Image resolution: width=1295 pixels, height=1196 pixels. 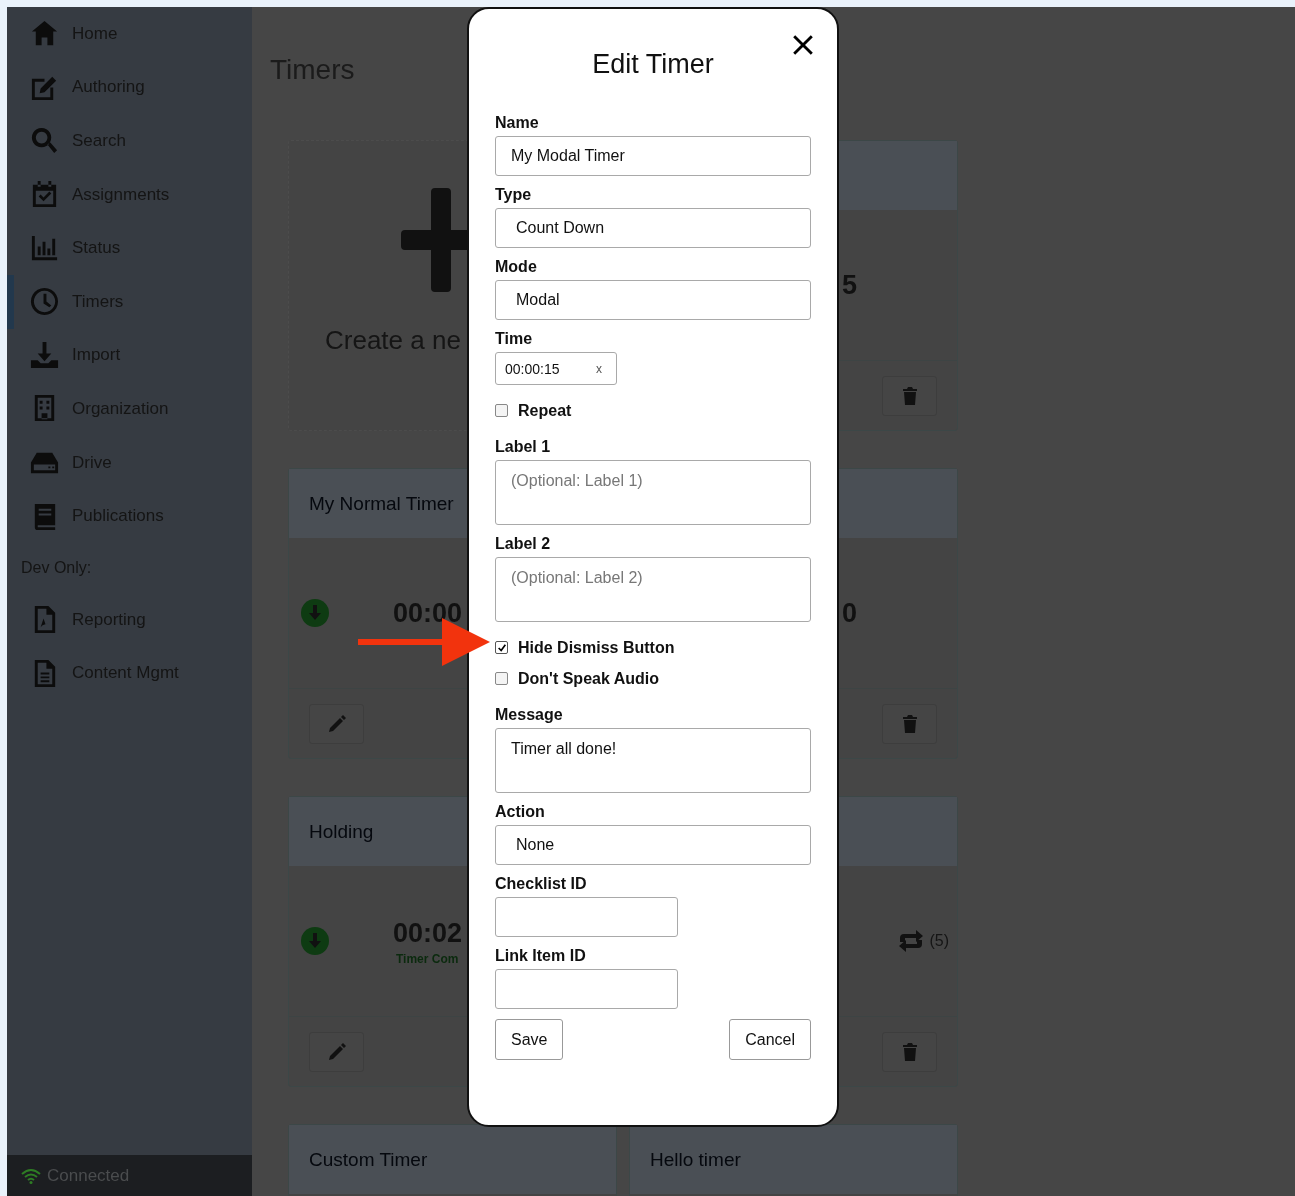 I want to click on card-title: Custom Timer, so click(x=368, y=1159).